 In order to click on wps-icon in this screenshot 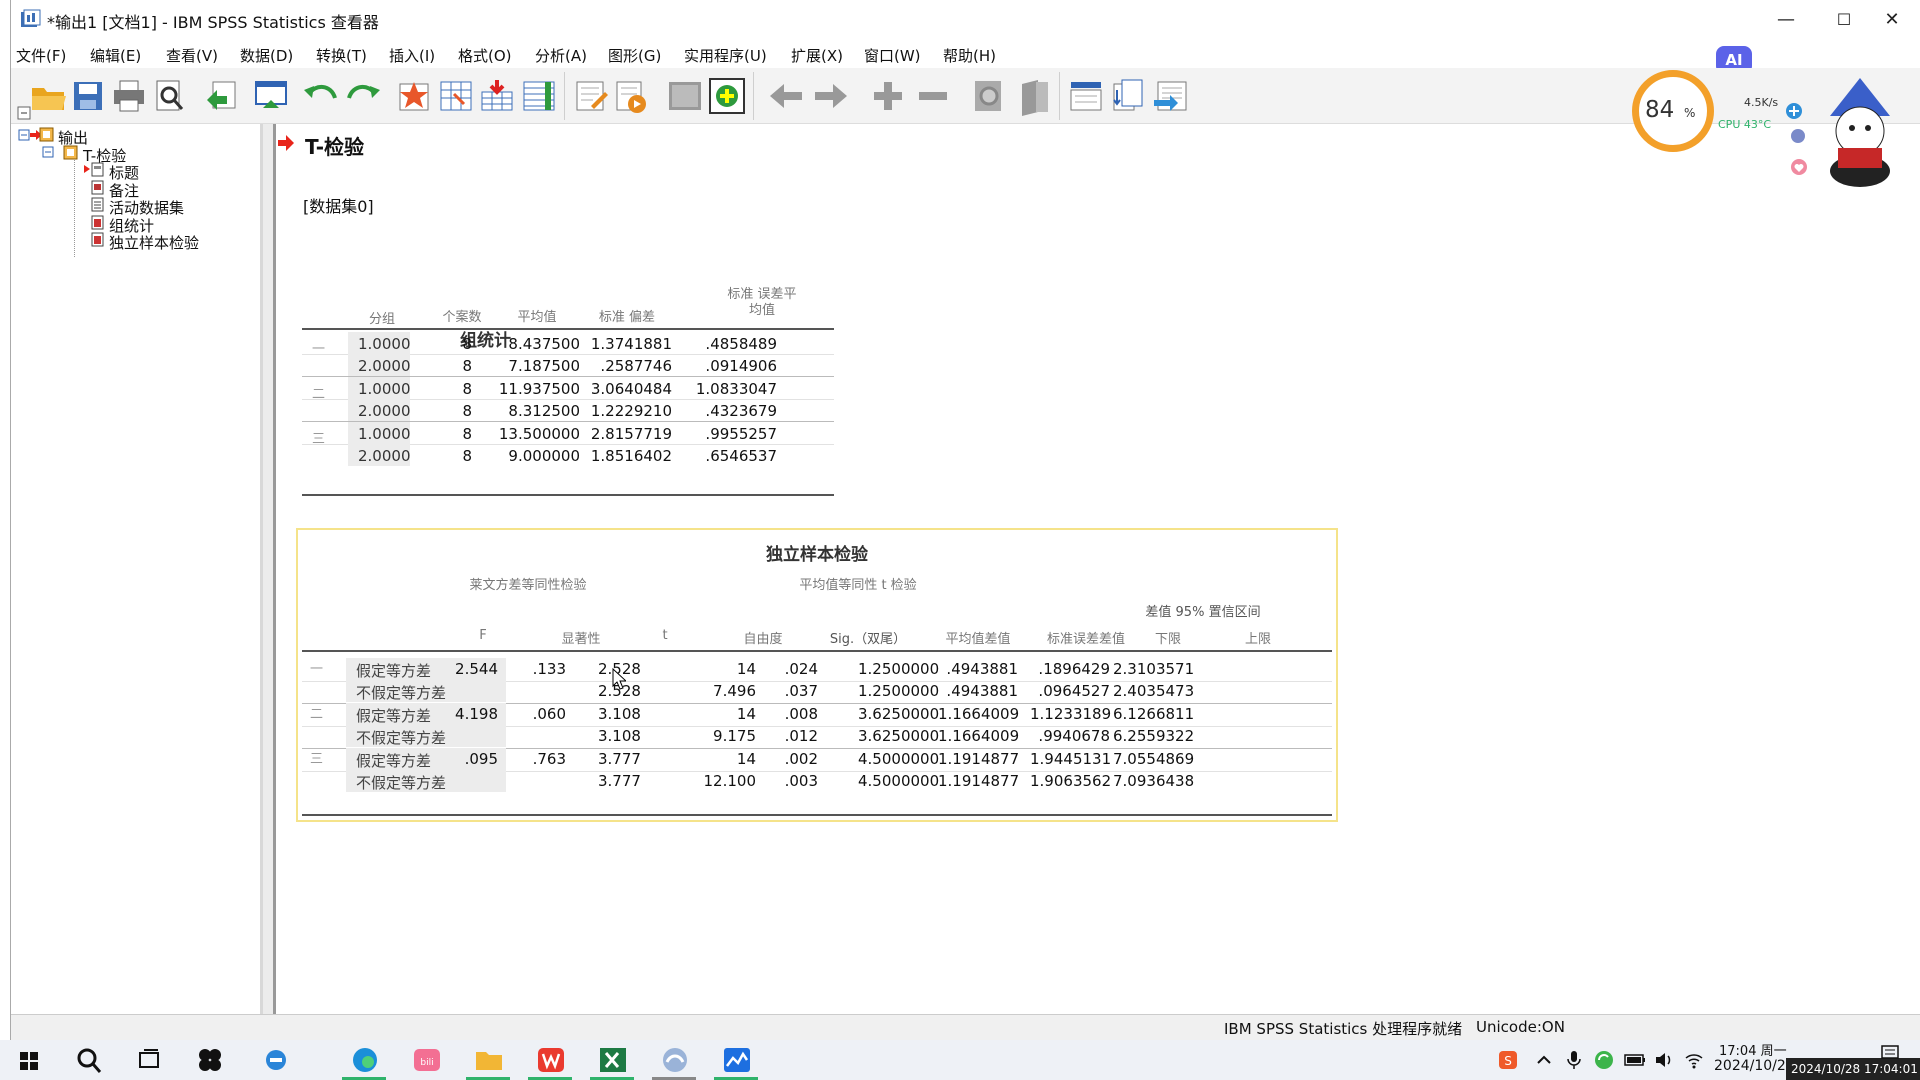, I will do `click(551, 1060)`.